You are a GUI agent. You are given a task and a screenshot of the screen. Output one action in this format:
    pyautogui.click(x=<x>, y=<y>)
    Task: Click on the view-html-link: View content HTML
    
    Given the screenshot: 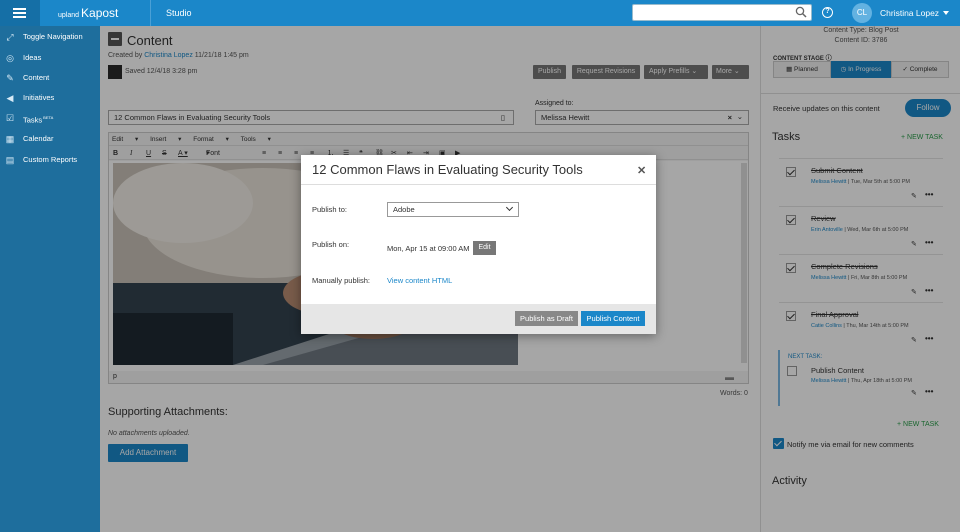 What is the action you would take?
    pyautogui.click(x=419, y=280)
    